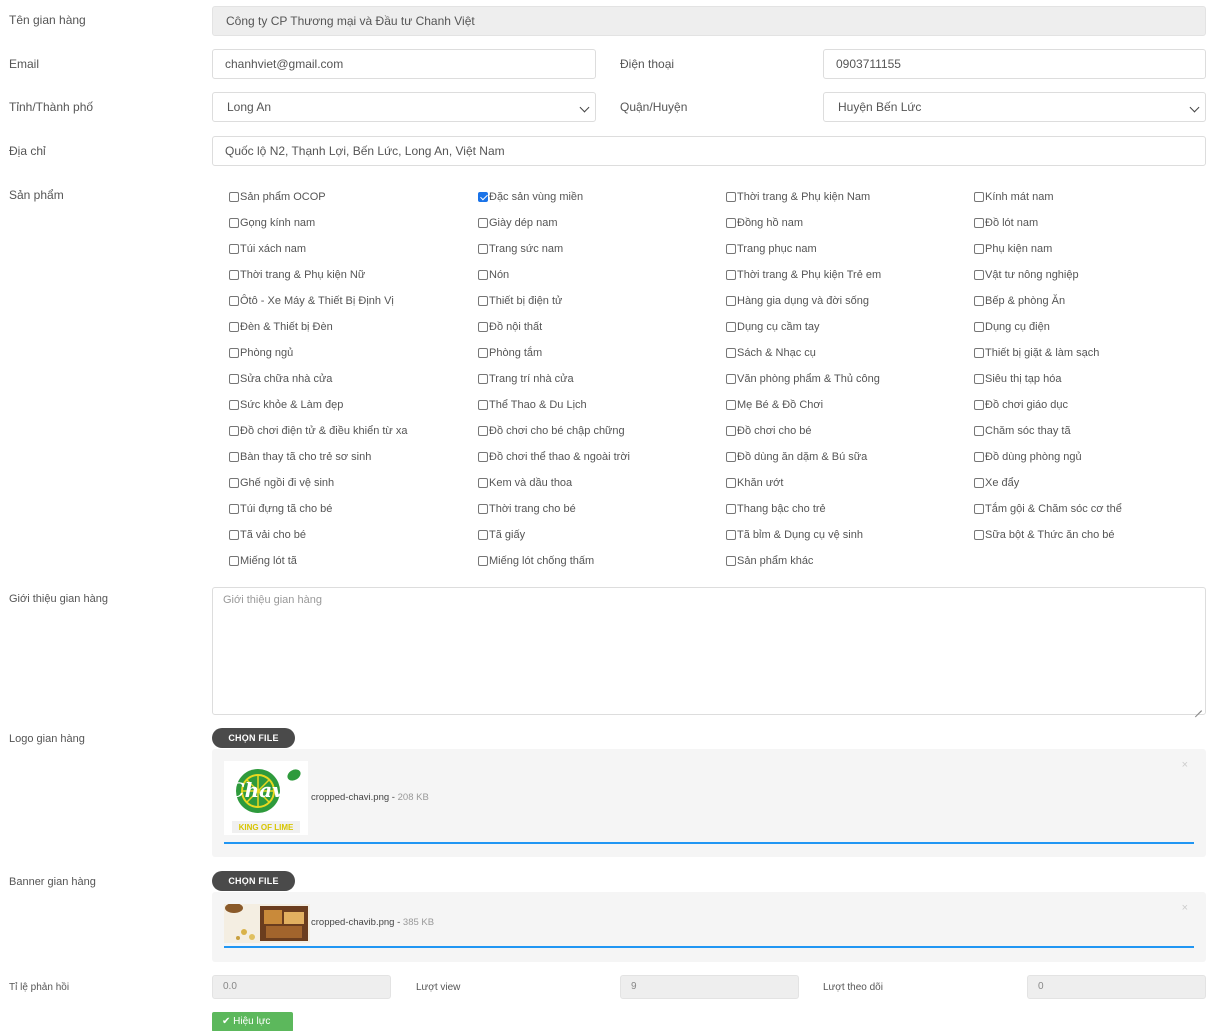 This screenshot has height=1031, width=1206. Describe the element at coordinates (263, 561) in the screenshot. I see `product-checkbox-item: Miếng lót tã` at that location.